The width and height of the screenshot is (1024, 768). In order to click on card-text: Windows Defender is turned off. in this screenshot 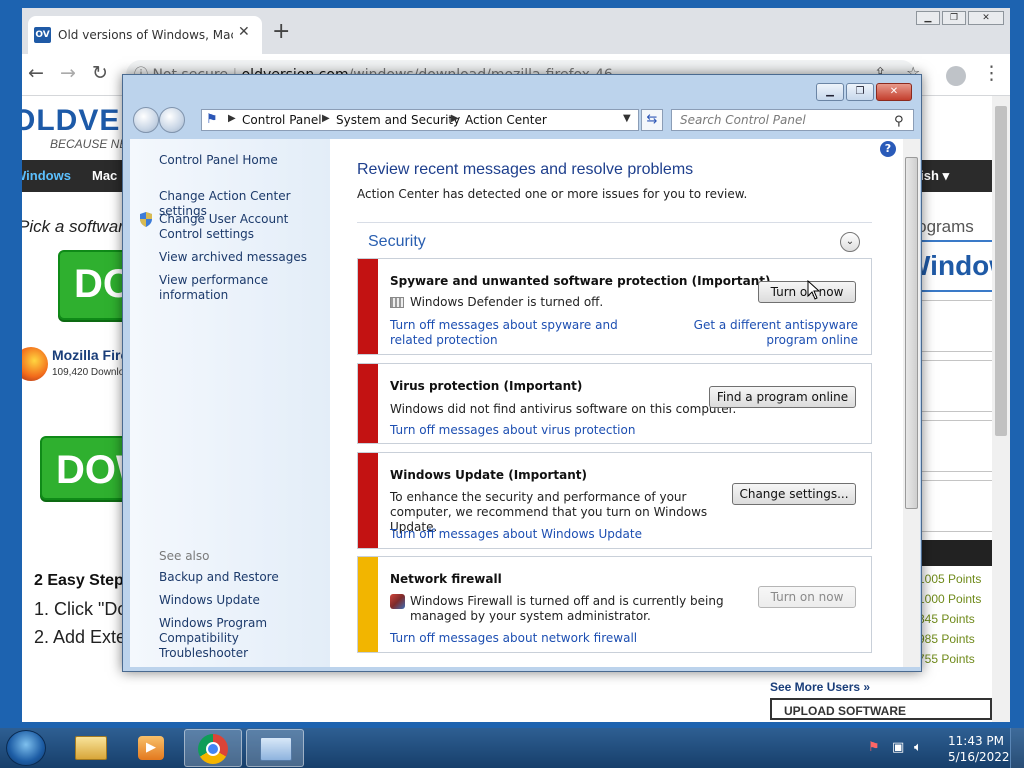, I will do `click(507, 302)`.